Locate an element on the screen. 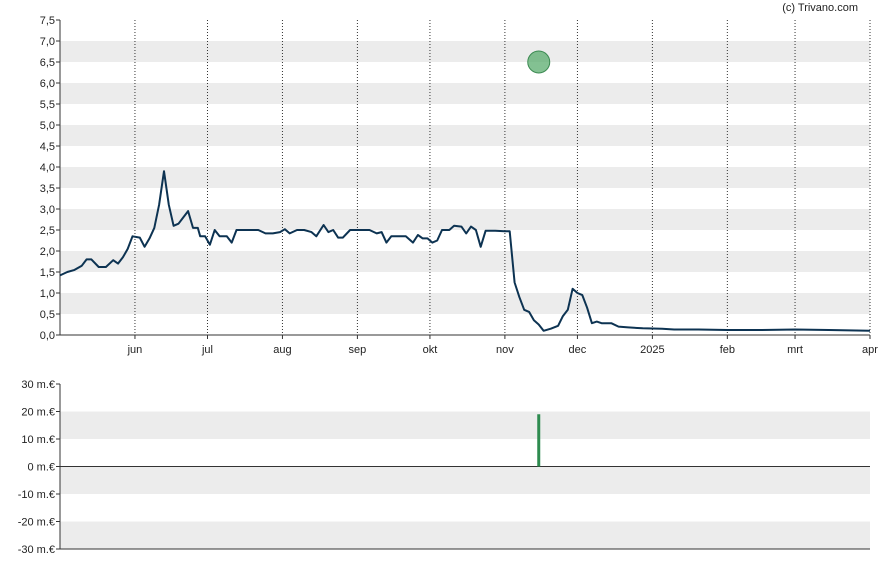 The width and height of the screenshot is (888, 570). price-y-tick-label: 7,0 is located at coordinates (47, 42).